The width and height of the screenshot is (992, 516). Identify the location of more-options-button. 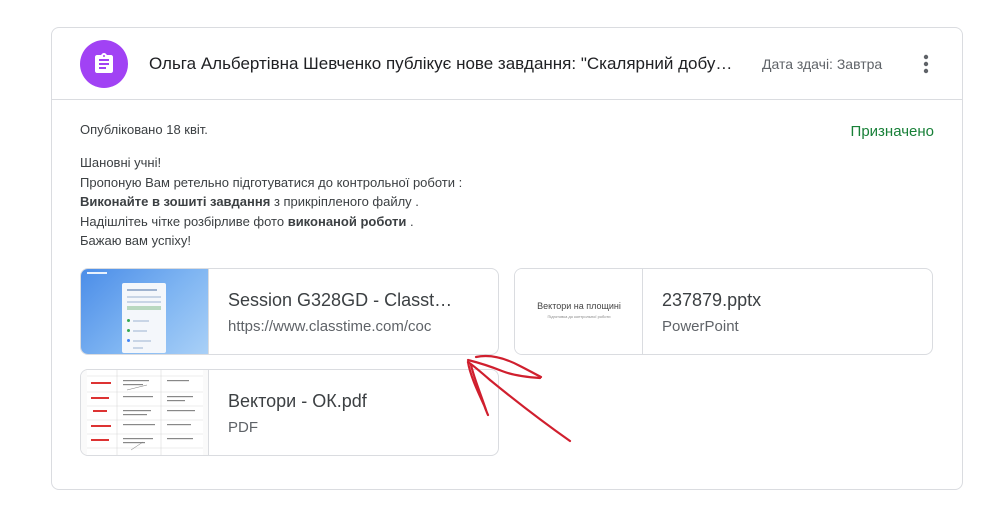
(926, 64).